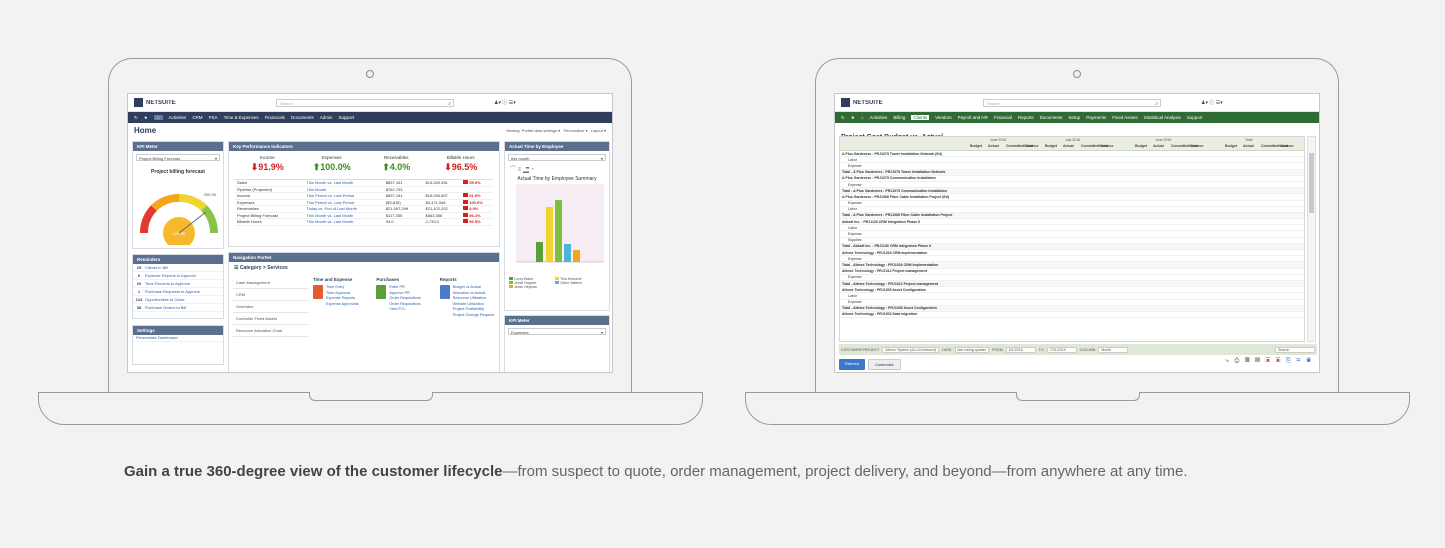 This screenshot has width=1445, height=548. Describe the element at coordinates (213, 117) in the screenshot. I see `nav-item-2: PSA` at that location.